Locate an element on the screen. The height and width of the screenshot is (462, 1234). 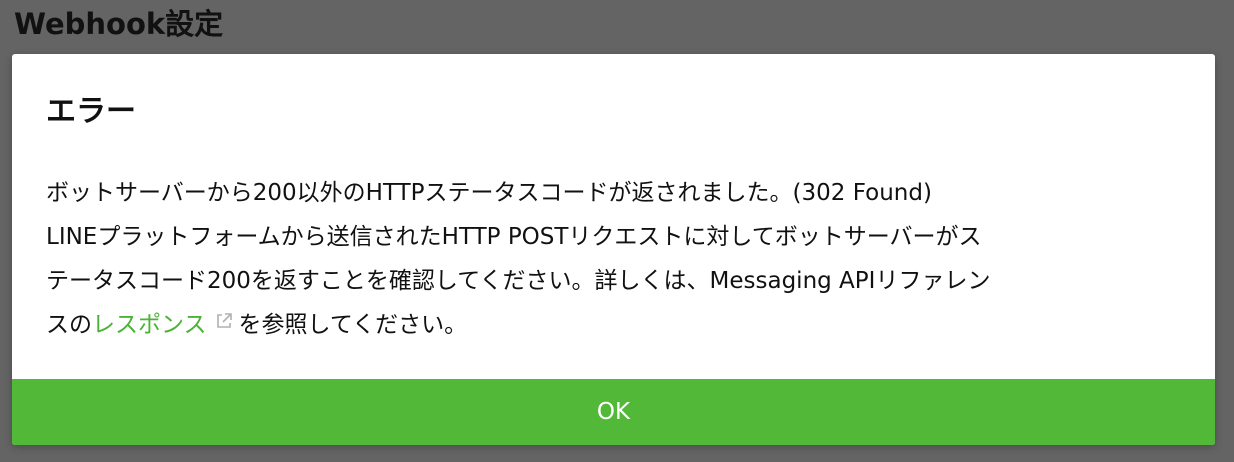
external-link-icon is located at coordinates (224, 320).